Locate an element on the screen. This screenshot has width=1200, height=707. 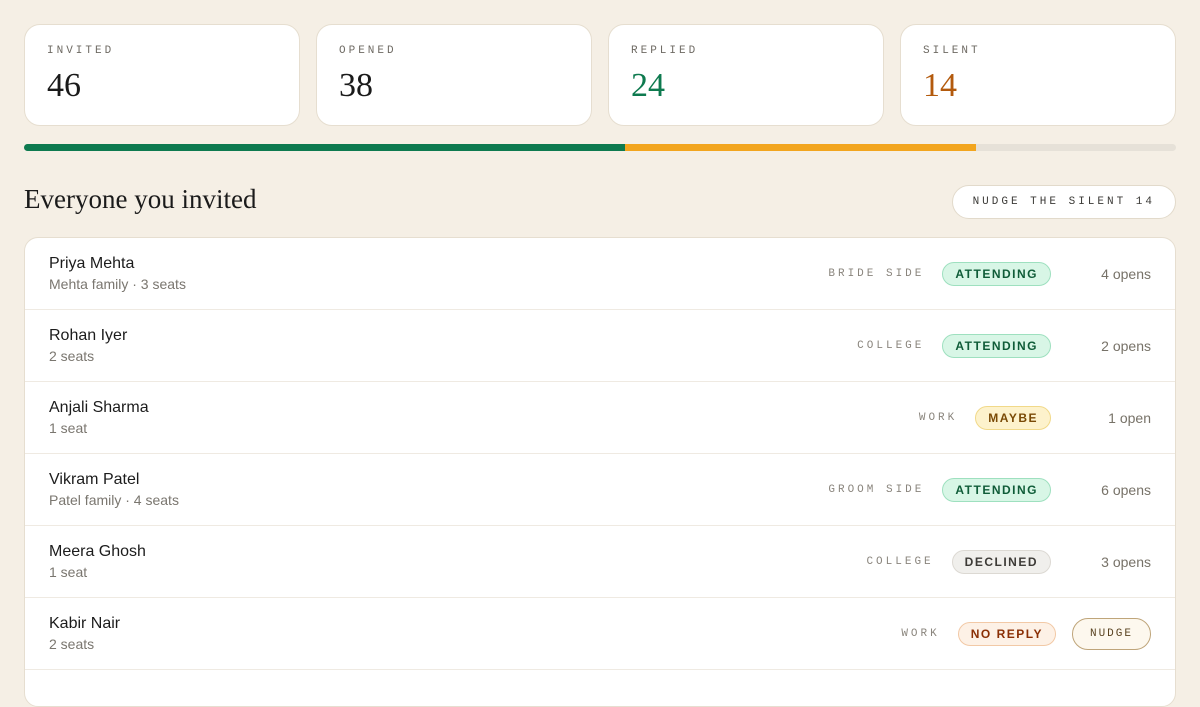
stat-value-invited: 46 is located at coordinates (64, 85).